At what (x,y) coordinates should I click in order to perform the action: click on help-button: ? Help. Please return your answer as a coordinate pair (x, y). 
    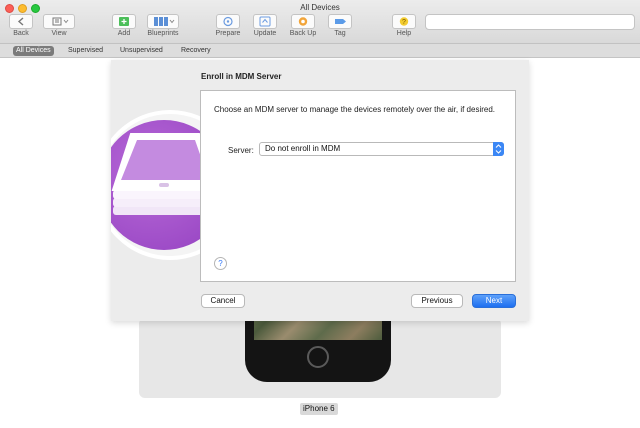
    Looking at the image, I should click on (404, 25).